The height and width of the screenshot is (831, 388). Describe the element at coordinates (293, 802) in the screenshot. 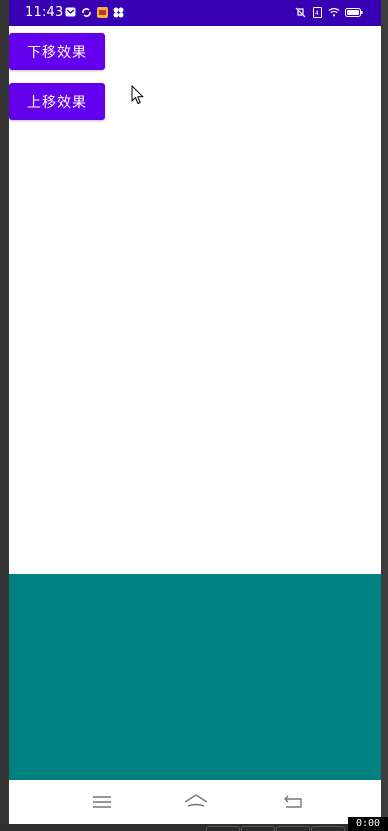

I see `back-icon` at that location.